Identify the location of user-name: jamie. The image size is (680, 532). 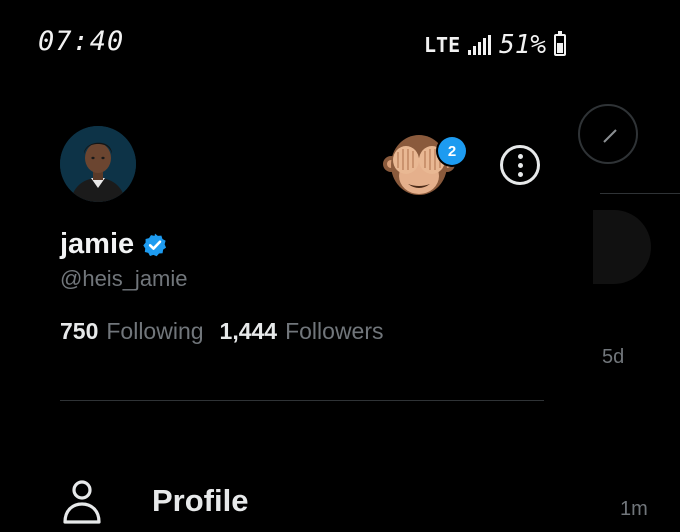
(97, 244).